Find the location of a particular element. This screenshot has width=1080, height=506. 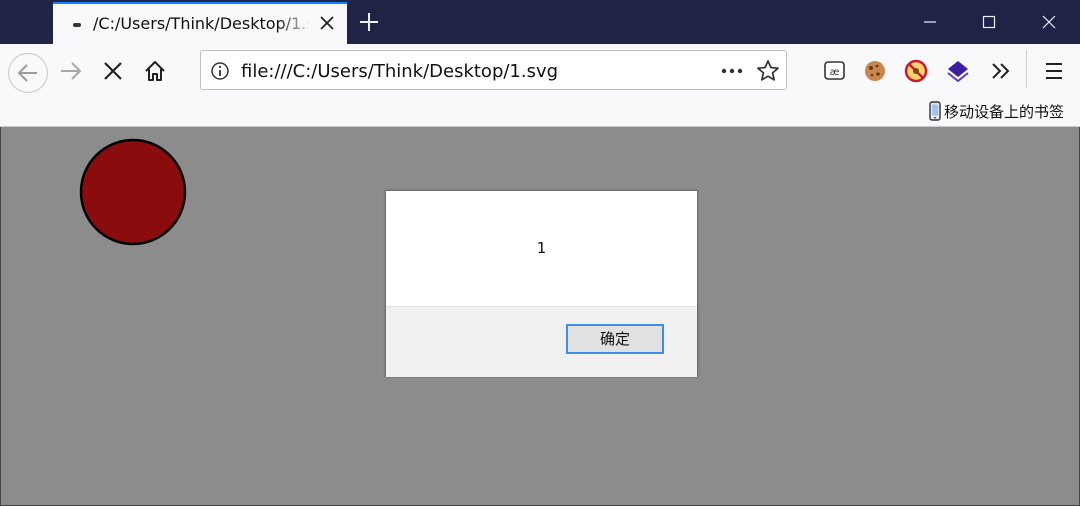

toolbar-divider is located at coordinates (1026, 69).